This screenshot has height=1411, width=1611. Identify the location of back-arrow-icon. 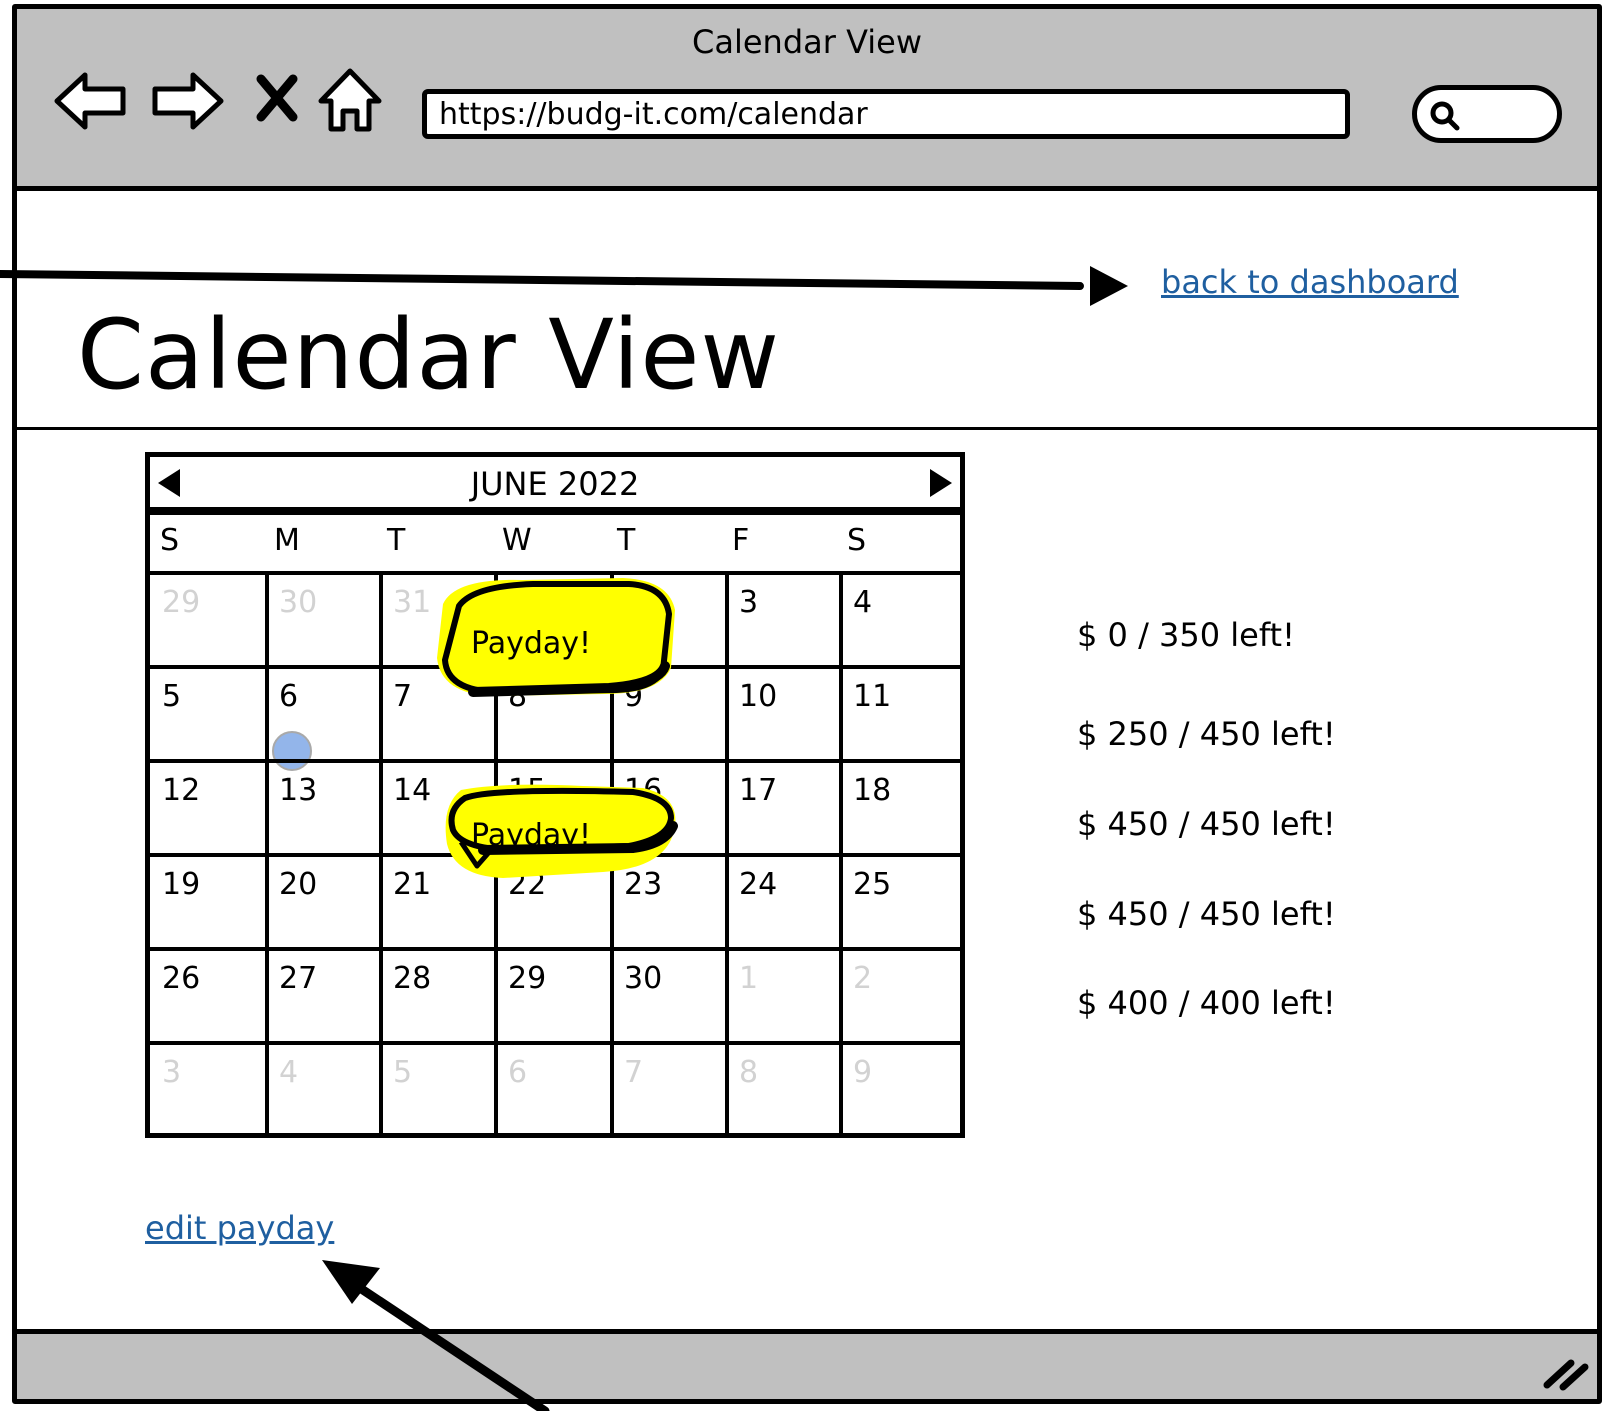
(91, 101).